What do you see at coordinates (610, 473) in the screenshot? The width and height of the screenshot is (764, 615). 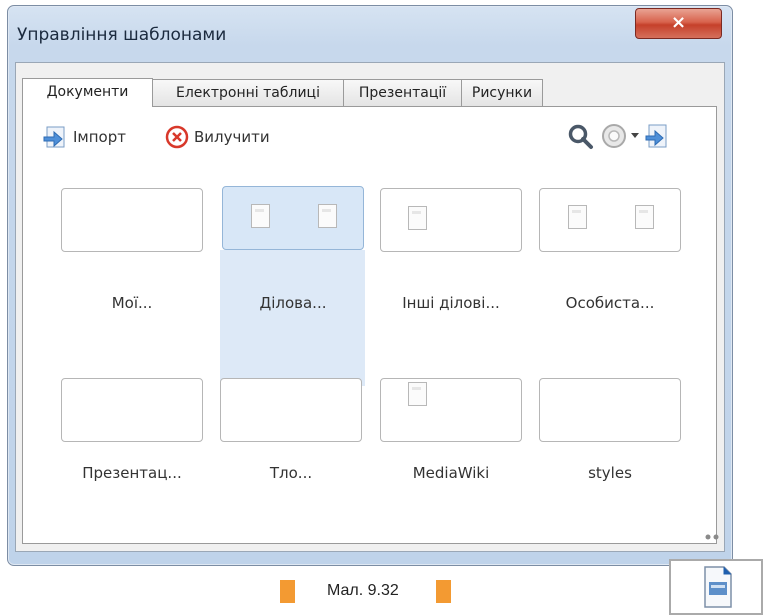 I see `folder-label: styles` at bounding box center [610, 473].